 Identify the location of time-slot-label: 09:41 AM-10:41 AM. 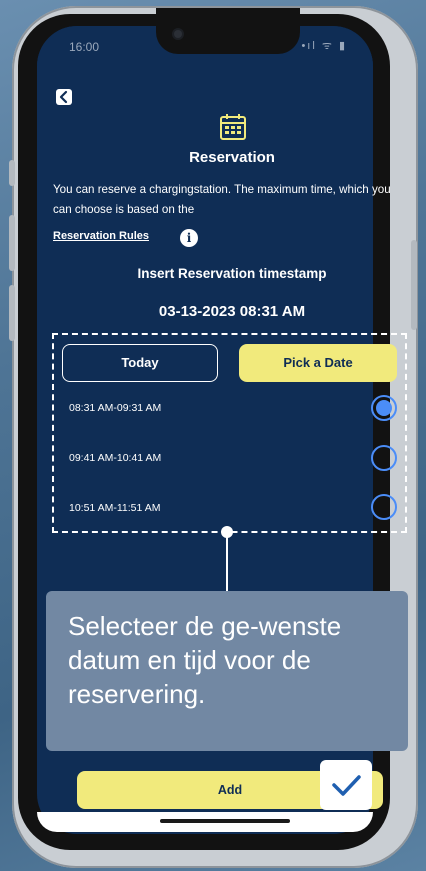
(115, 458).